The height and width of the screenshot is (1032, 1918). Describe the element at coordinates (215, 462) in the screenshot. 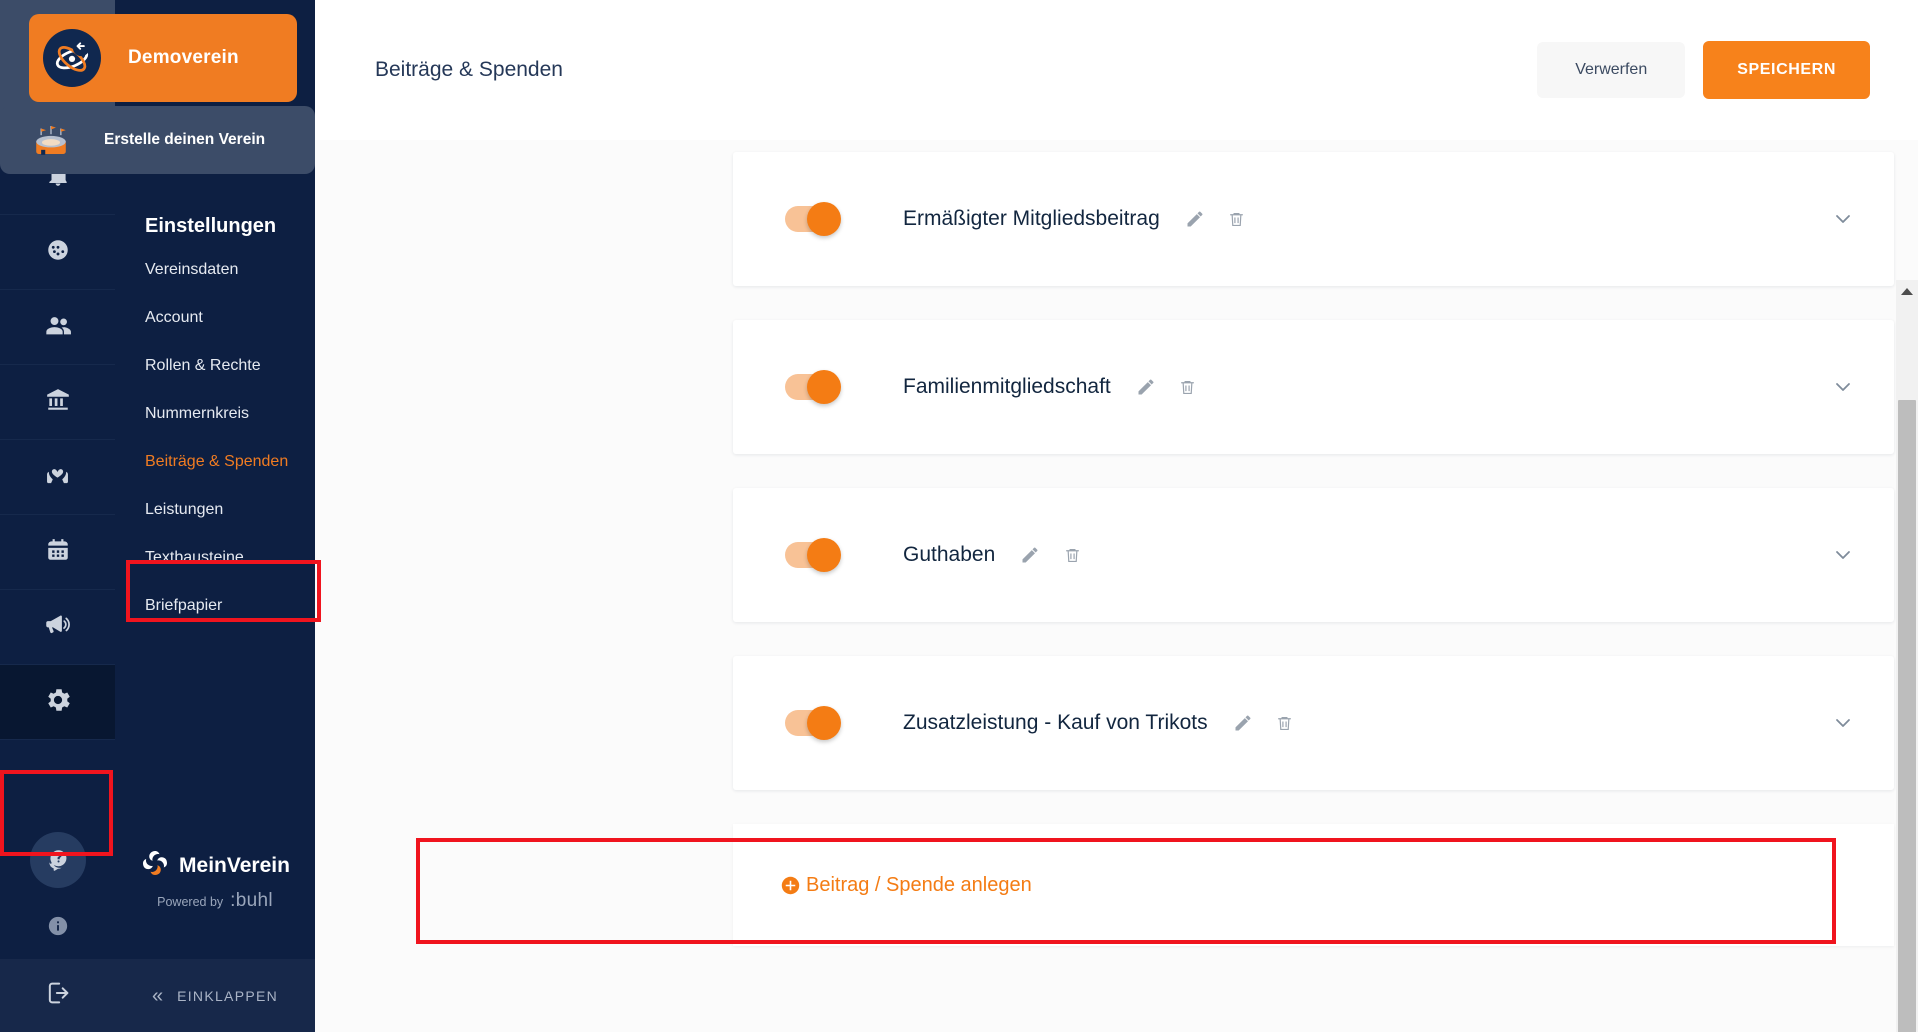

I see `sidebar-item-beitraege-spenden: Beiträge & Spenden` at that location.